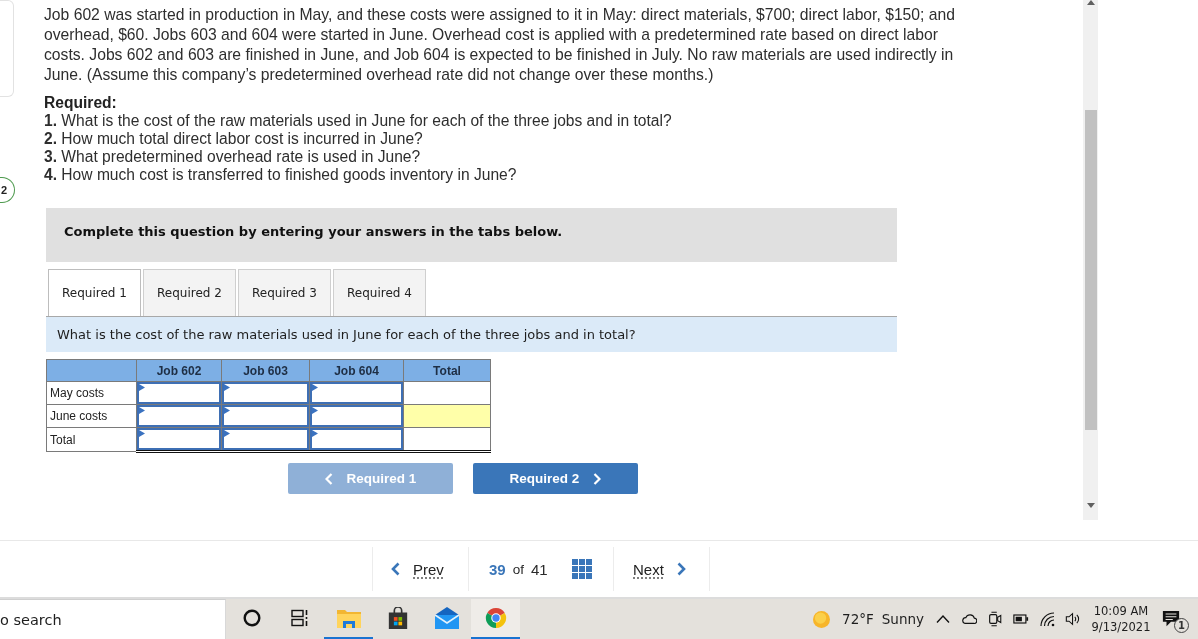 This screenshot has width=1198, height=639. I want to click on instruction-banner: Complete this question by entering your answers in the tabs below., so click(471, 235).